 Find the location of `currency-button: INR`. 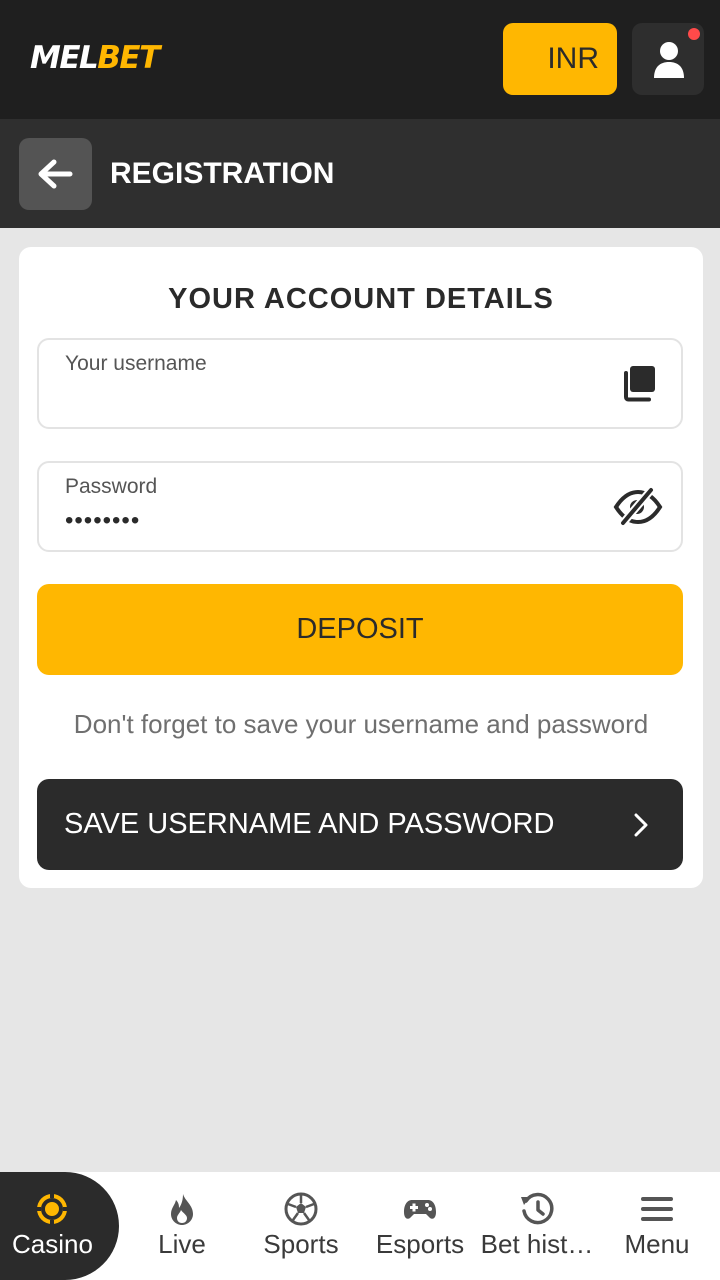

currency-button: INR is located at coordinates (560, 59).